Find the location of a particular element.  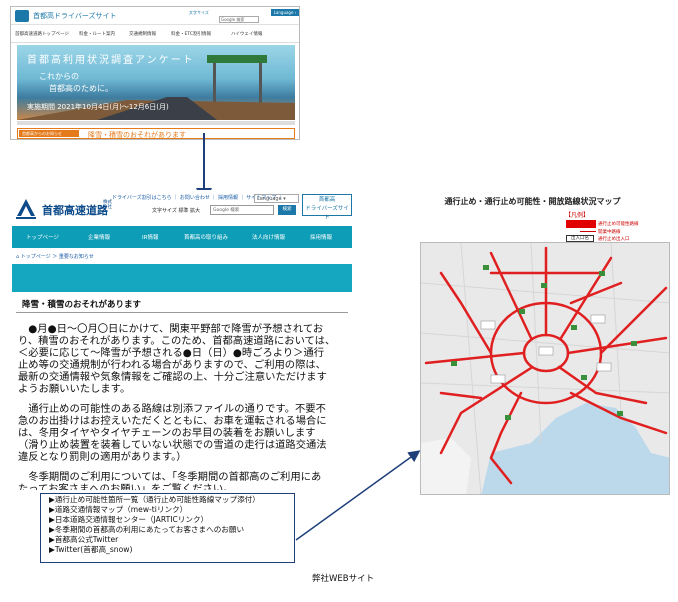

notice-body-line: 急のお出掛けはお控えいただくとともに、お車を運転される場合に is located at coordinates (172, 421).